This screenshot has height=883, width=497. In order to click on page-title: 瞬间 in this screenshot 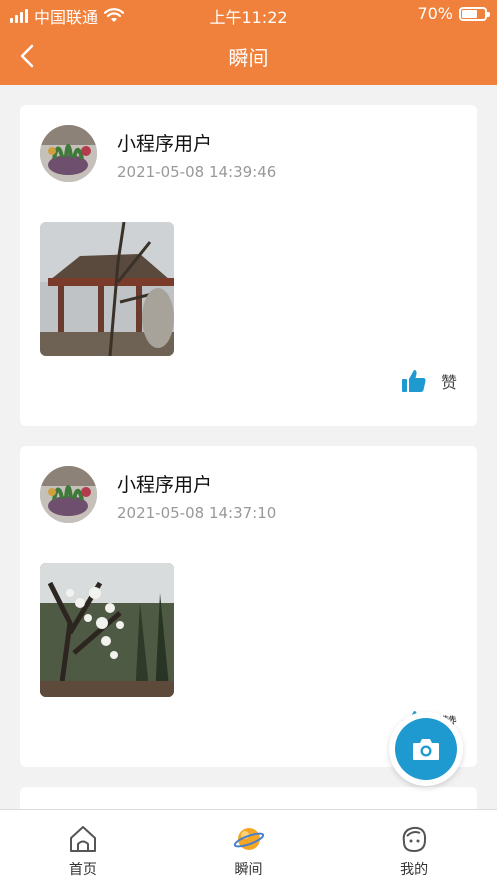, I will do `click(248, 58)`.